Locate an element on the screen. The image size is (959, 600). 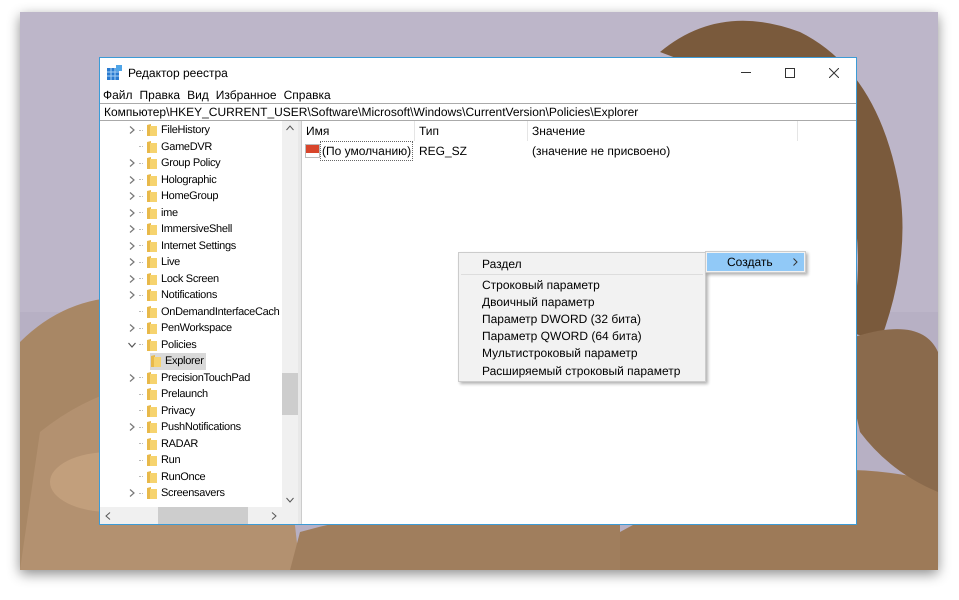
menu-item: Вид is located at coordinates (198, 95).